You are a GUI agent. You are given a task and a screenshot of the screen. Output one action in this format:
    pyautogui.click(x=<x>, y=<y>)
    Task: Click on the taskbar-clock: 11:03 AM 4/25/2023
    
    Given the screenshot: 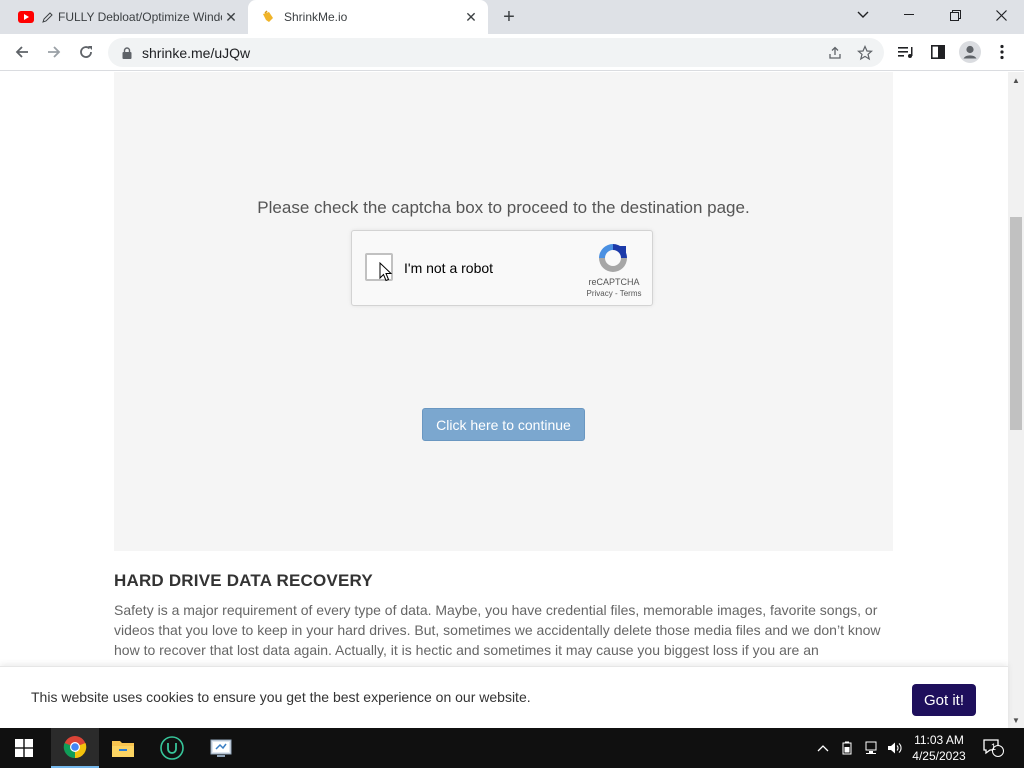 What is the action you would take?
    pyautogui.click(x=939, y=748)
    